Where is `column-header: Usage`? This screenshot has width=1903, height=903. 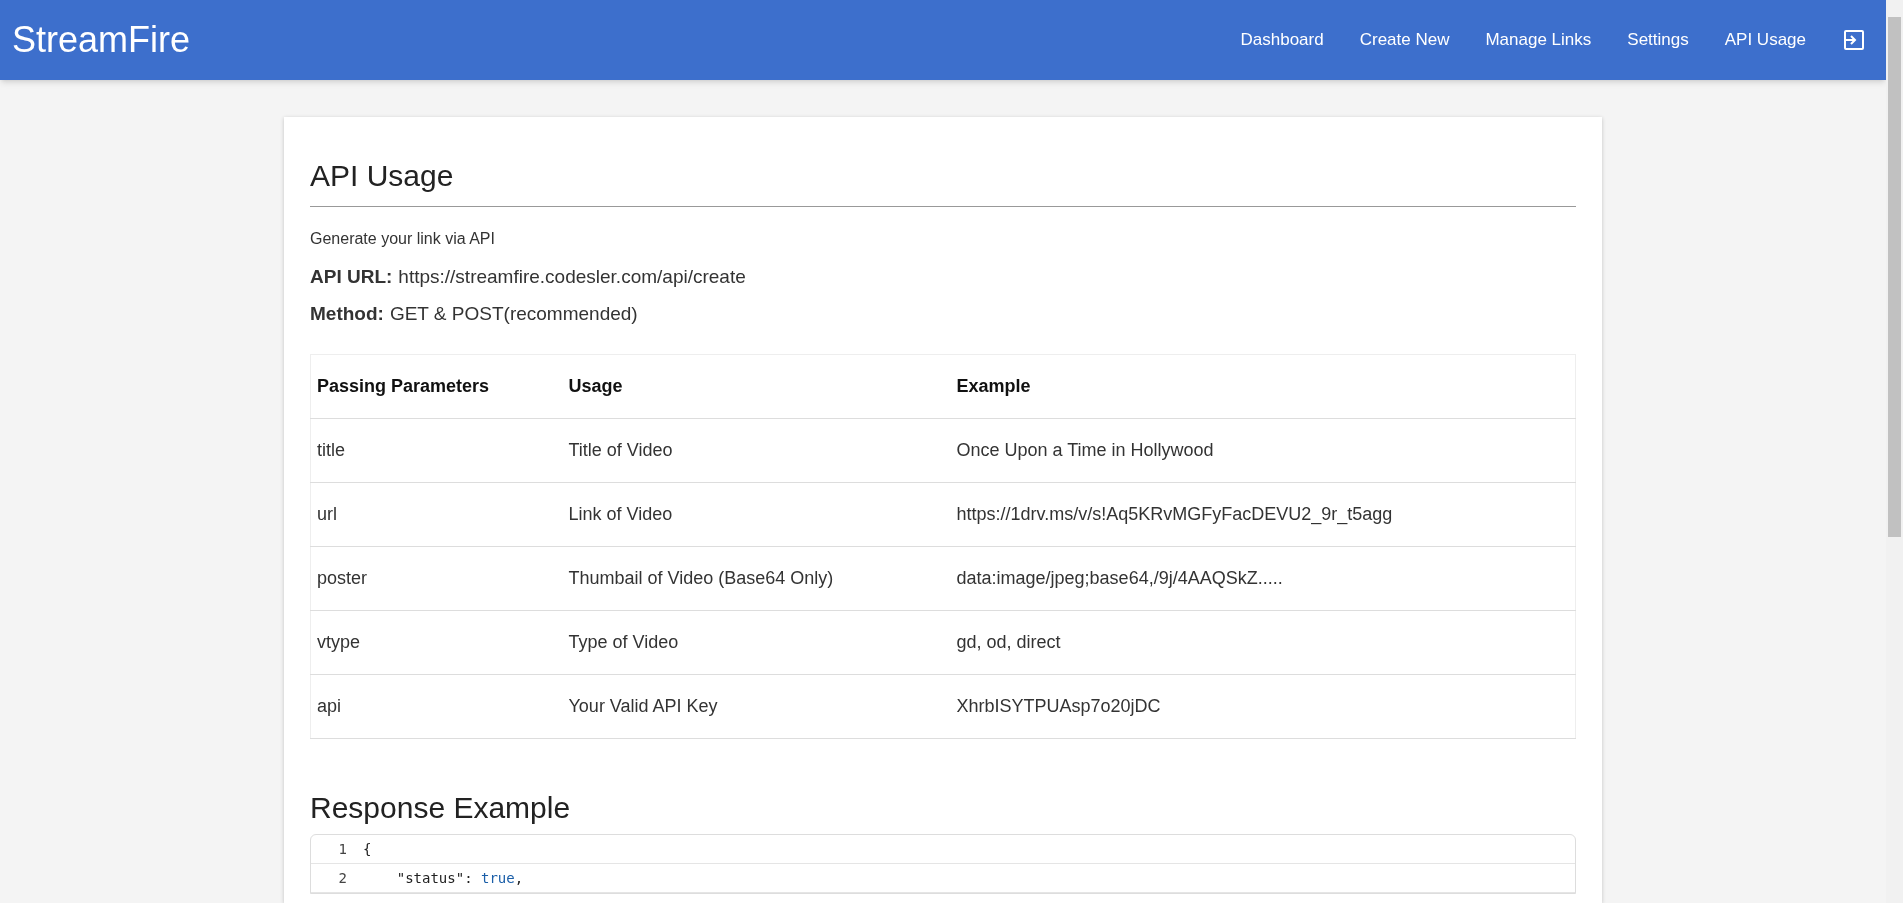 column-header: Usage is located at coordinates (756, 386).